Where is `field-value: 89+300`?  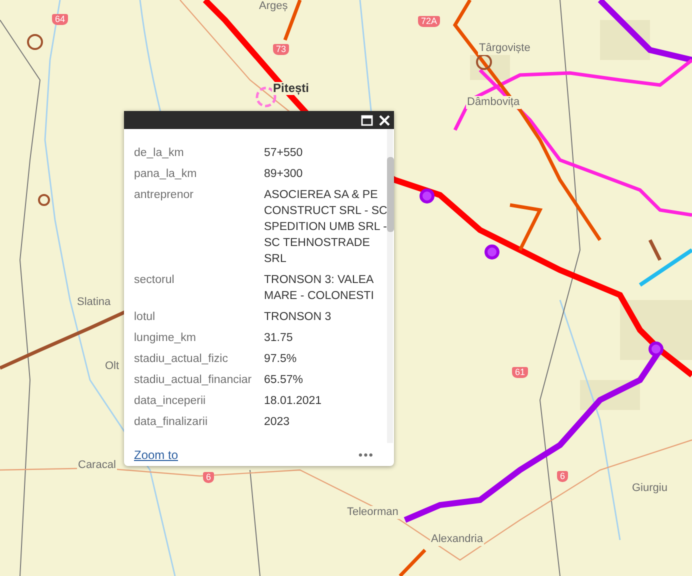
field-value: 89+300 is located at coordinates (284, 174).